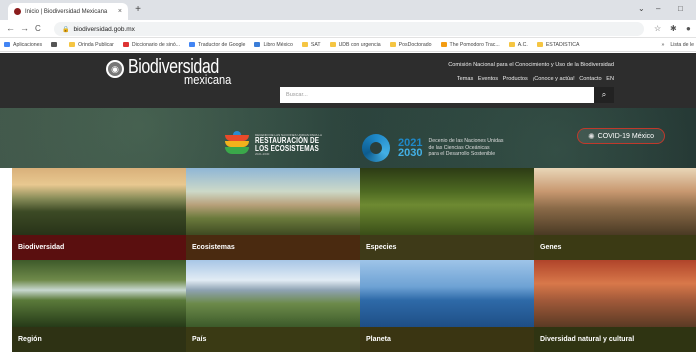 This screenshot has width=696, height=352. Describe the element at coordinates (237, 144) in the screenshot. I see `restauracion-emblem-icon` at that location.